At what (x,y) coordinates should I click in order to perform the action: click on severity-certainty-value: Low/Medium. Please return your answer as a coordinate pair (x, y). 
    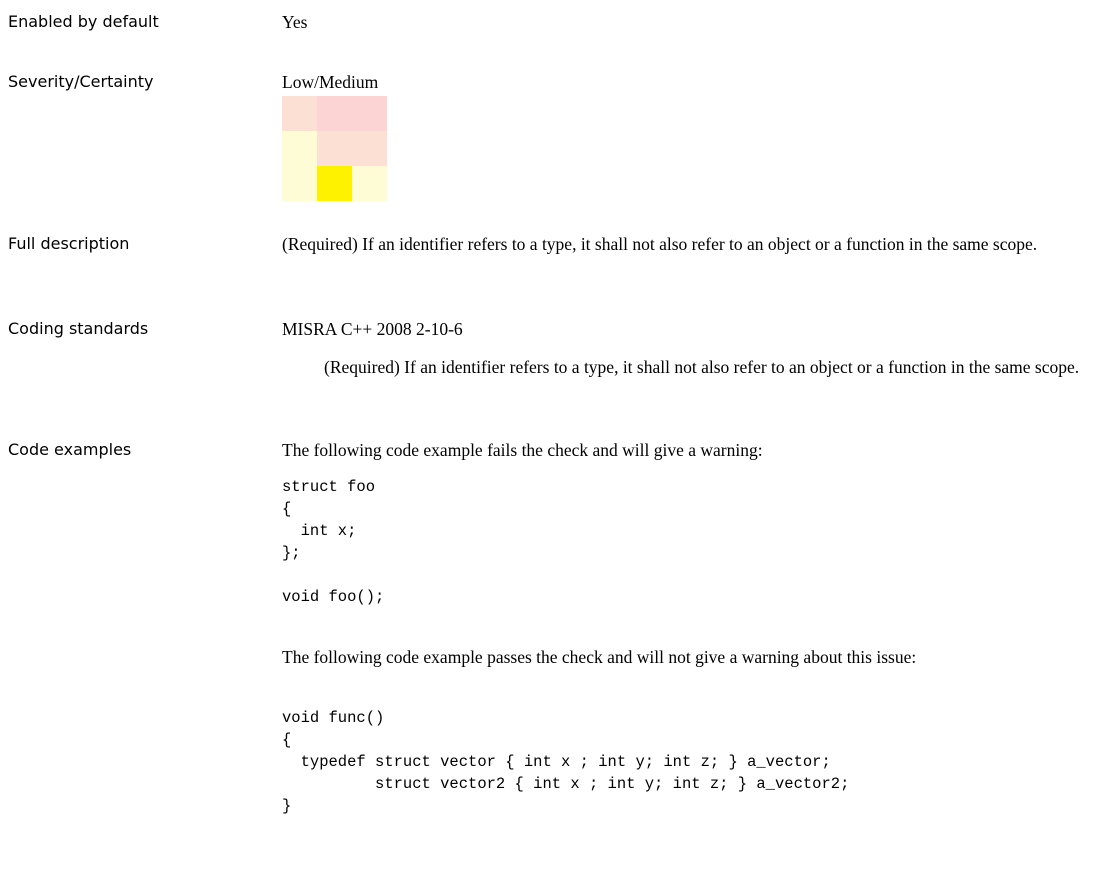
    Looking at the image, I should click on (330, 82).